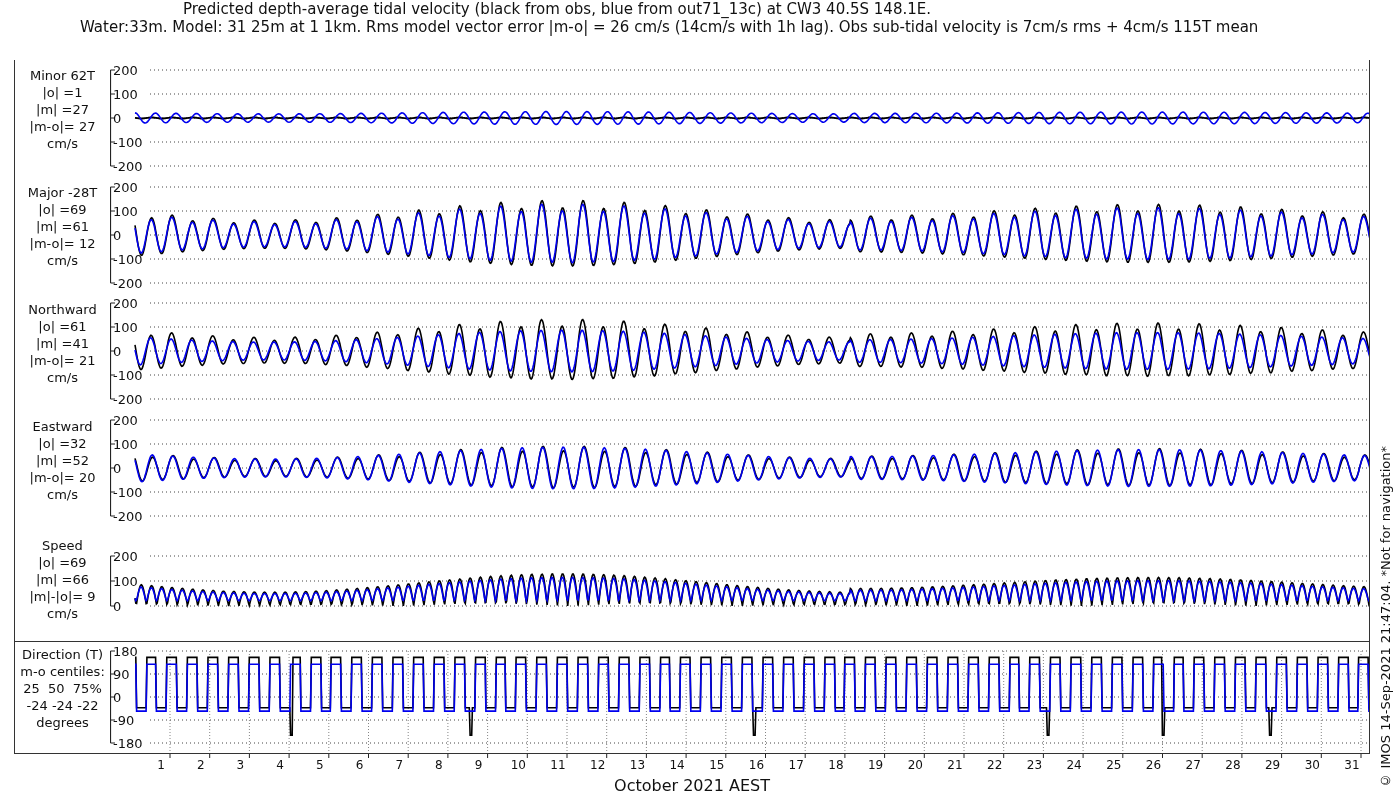  I want to click on x-tick-label: 17, so click(796, 765).